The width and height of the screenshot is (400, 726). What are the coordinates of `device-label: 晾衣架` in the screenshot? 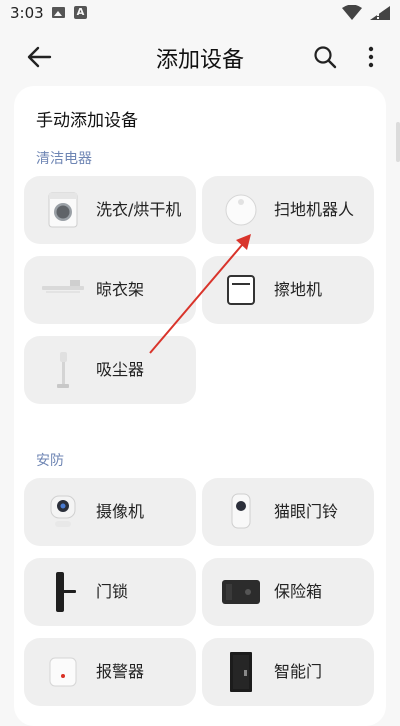 It's located at (120, 289).